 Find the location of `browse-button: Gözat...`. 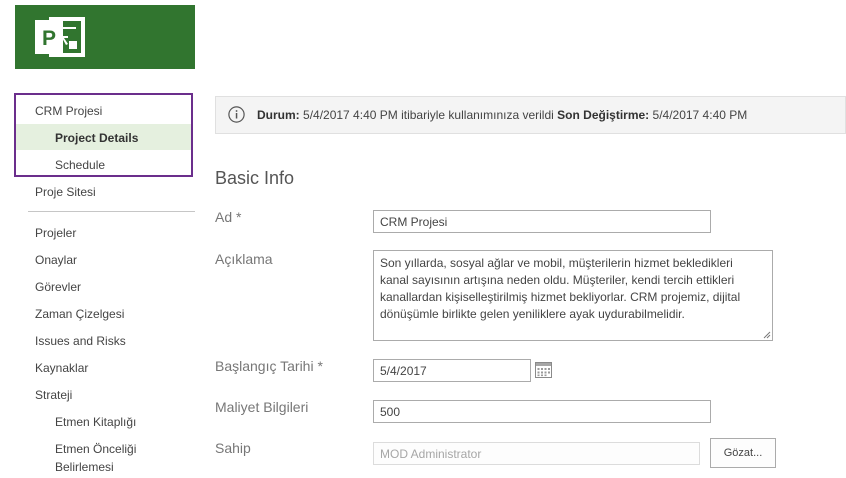

browse-button: Gözat... is located at coordinates (743, 453).